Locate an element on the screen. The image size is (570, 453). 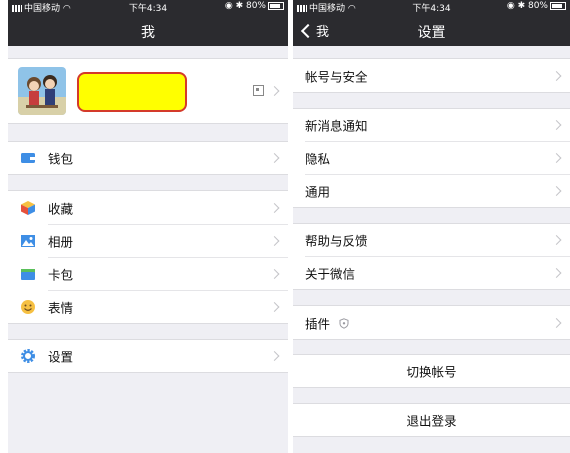
menu-item-label: 相册 is located at coordinates (61, 241).